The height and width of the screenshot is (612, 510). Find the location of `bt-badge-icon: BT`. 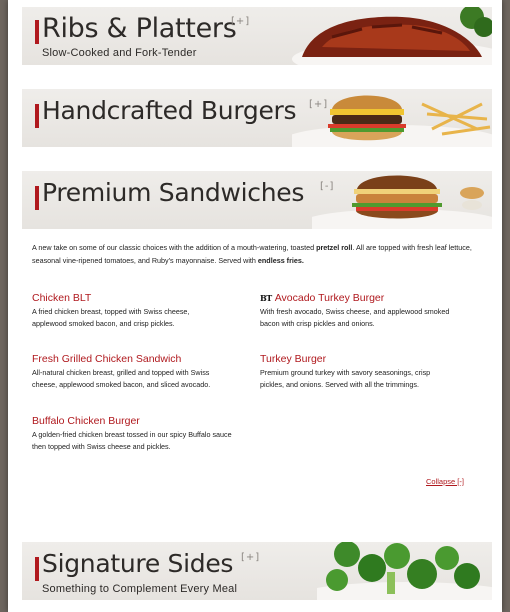

bt-badge-icon: BT is located at coordinates (266, 298).